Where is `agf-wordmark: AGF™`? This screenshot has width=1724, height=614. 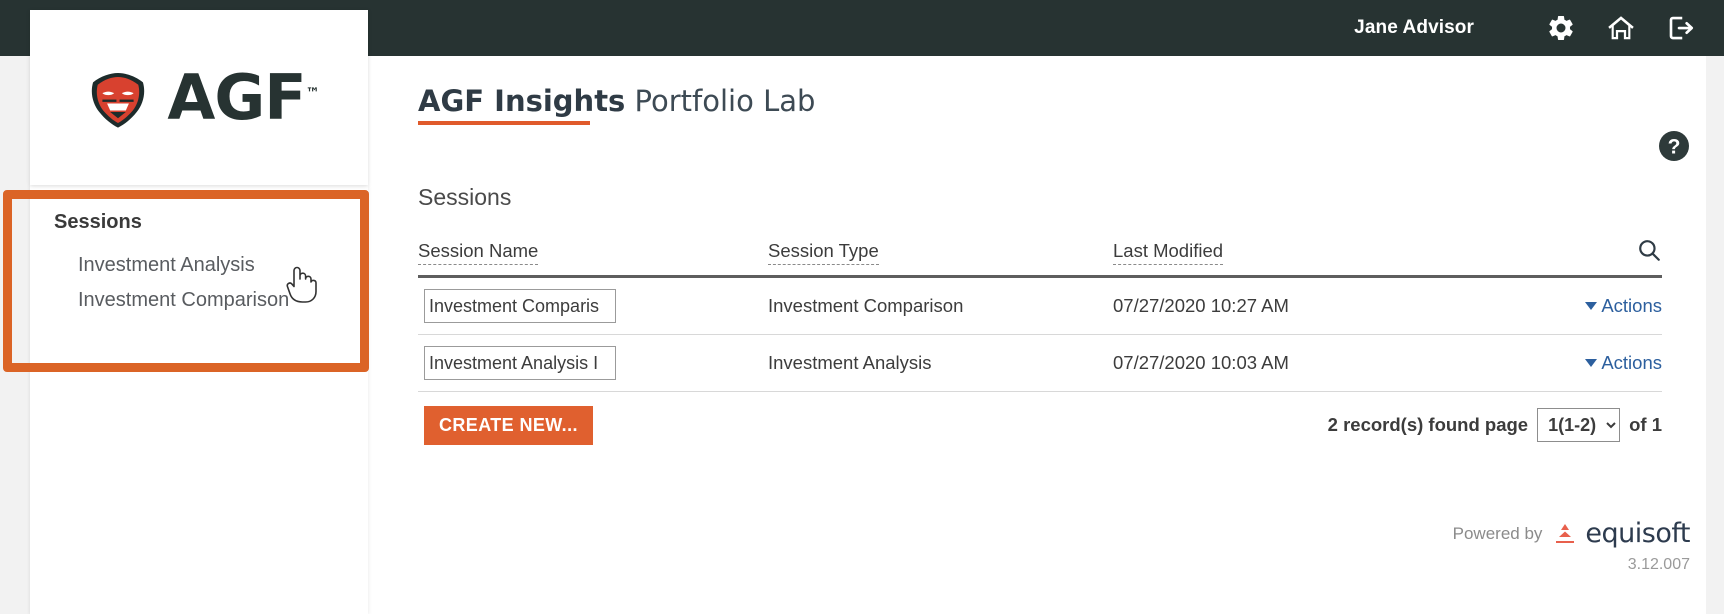
agf-wordmark: AGF™ is located at coordinates (243, 97).